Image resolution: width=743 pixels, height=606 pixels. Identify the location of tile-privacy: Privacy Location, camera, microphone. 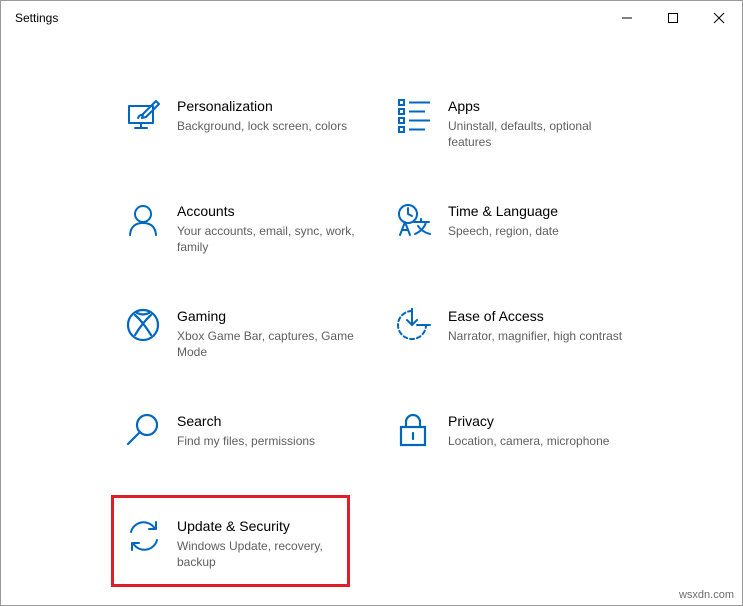
(517, 443).